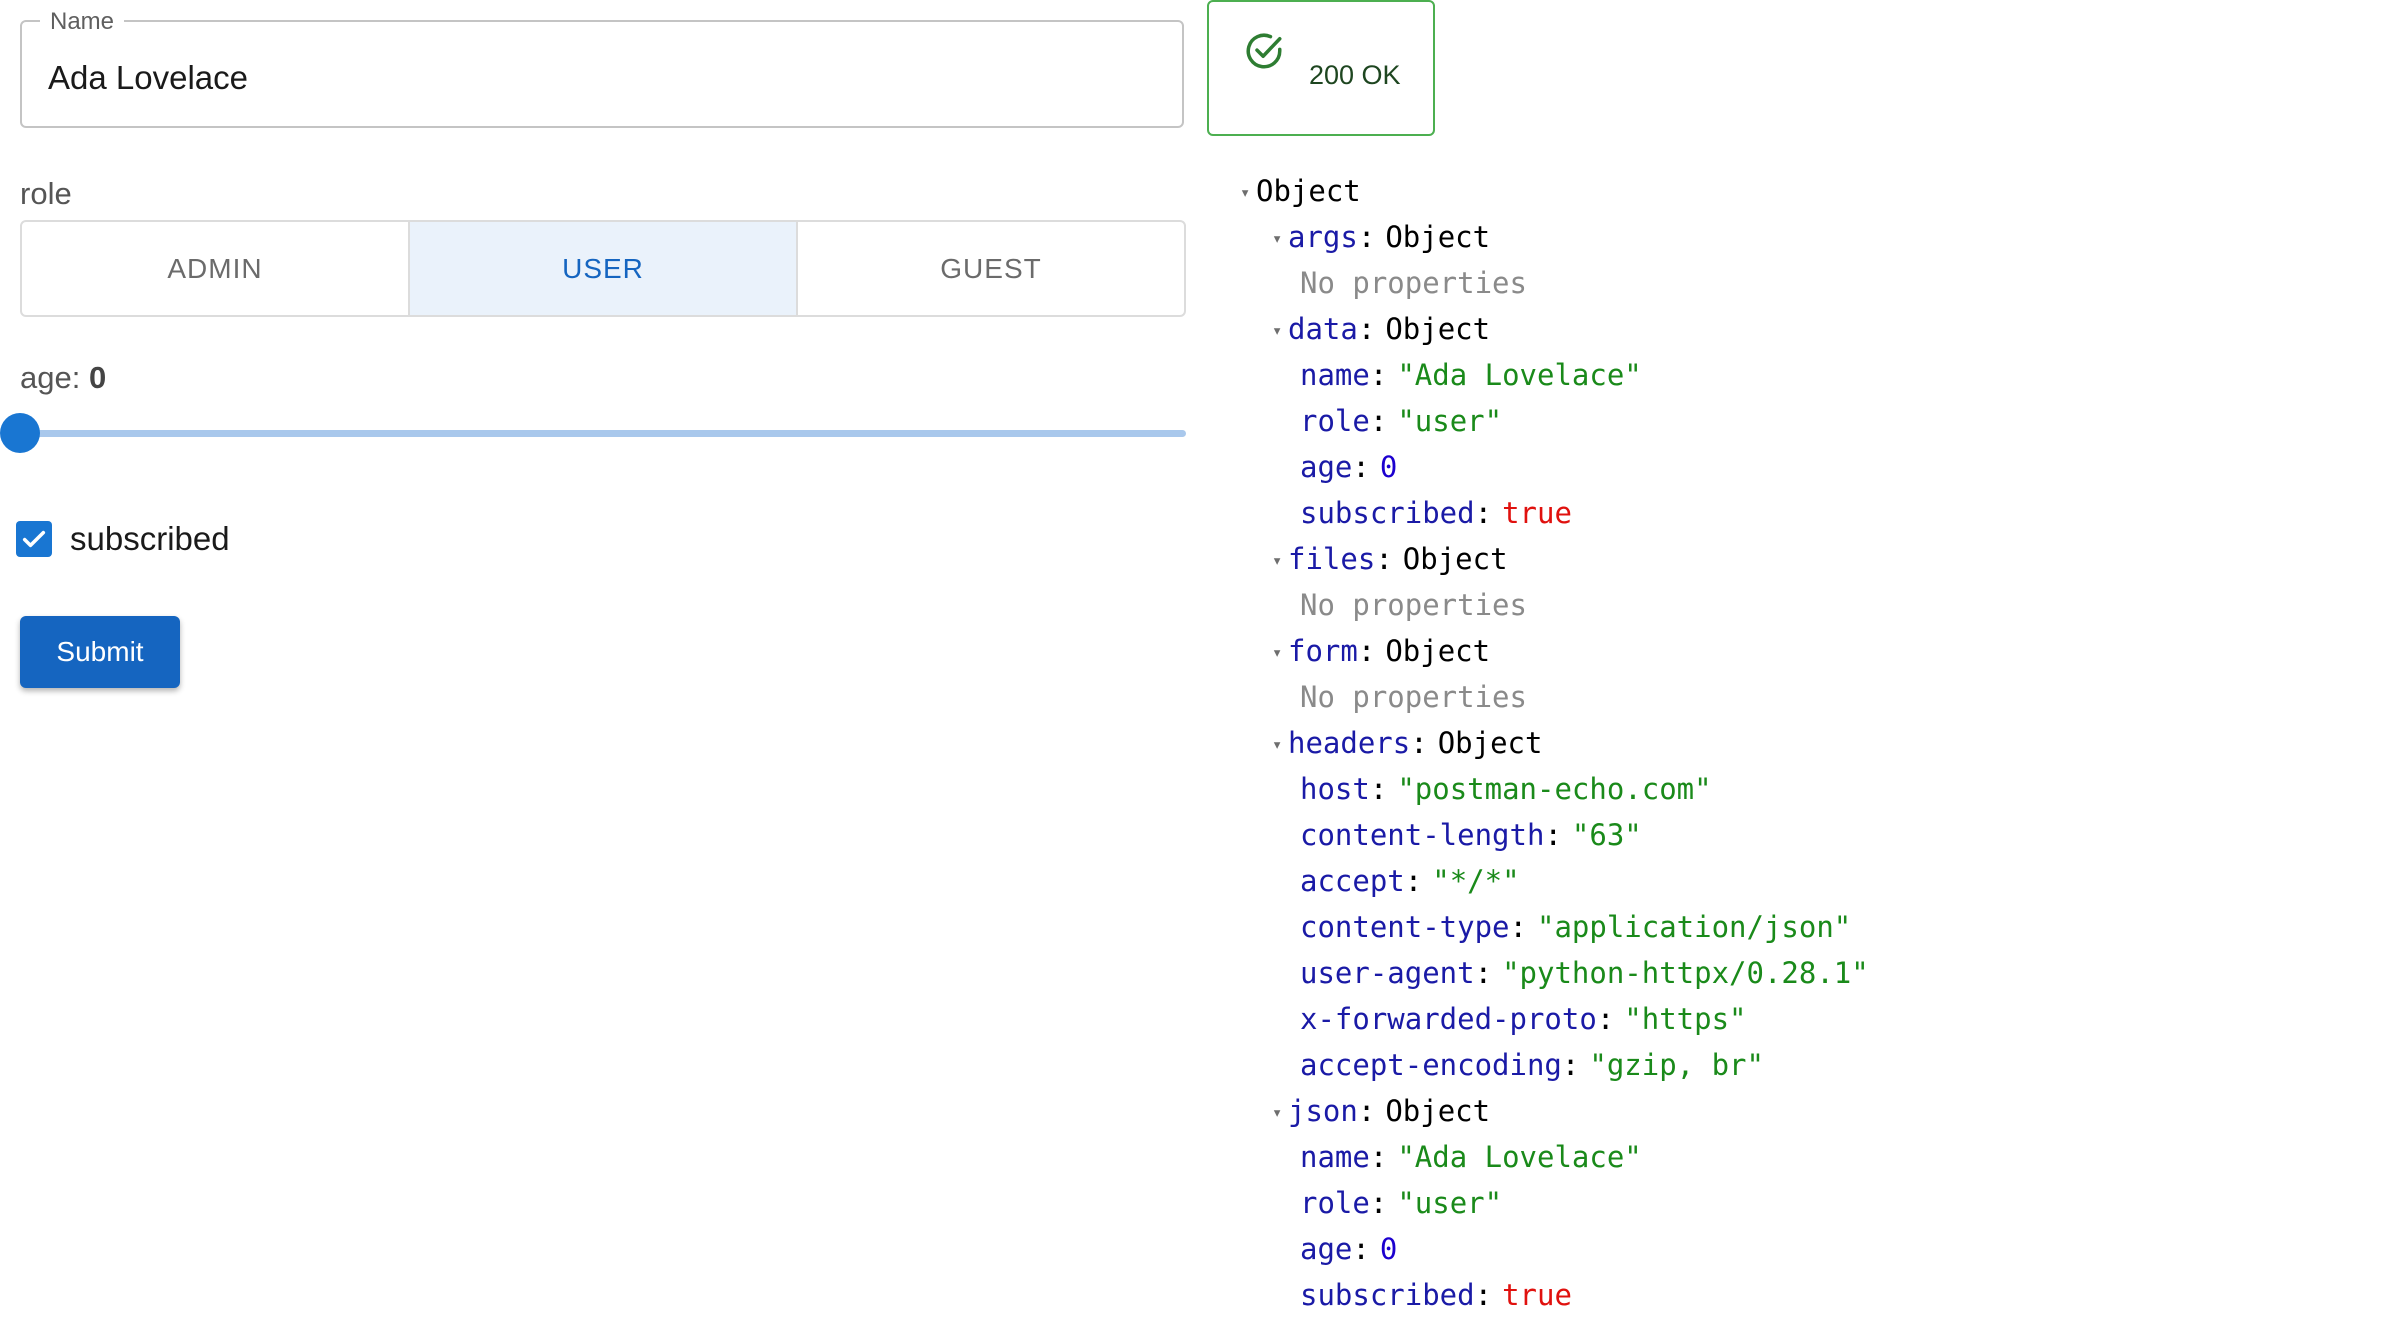 The height and width of the screenshot is (1318, 2400). I want to click on submit-button: Submit, so click(100, 652).